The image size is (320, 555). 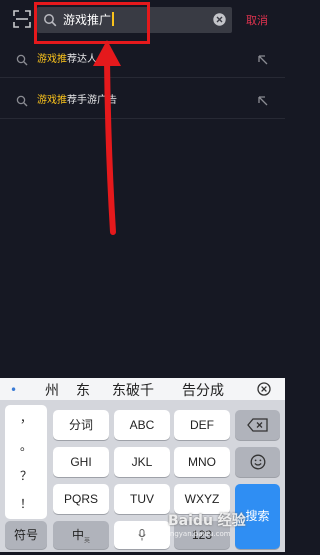 What do you see at coordinates (202, 425) in the screenshot?
I see `key-def: DEF` at bounding box center [202, 425].